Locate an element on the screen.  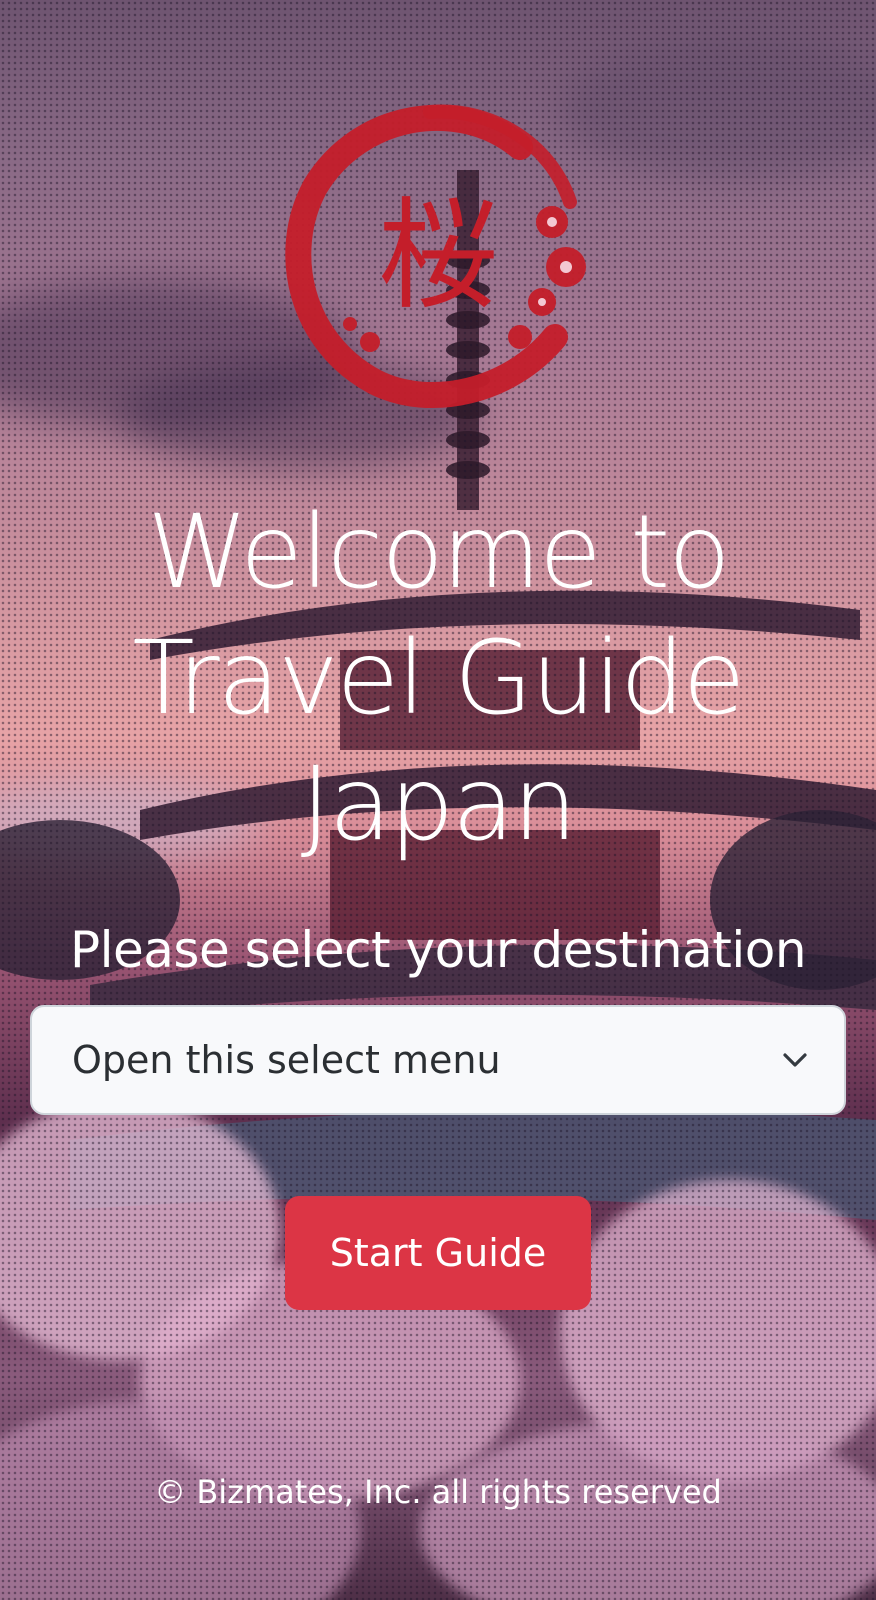
destination-select-value: Open this select menu is located at coordinates (286, 1060).